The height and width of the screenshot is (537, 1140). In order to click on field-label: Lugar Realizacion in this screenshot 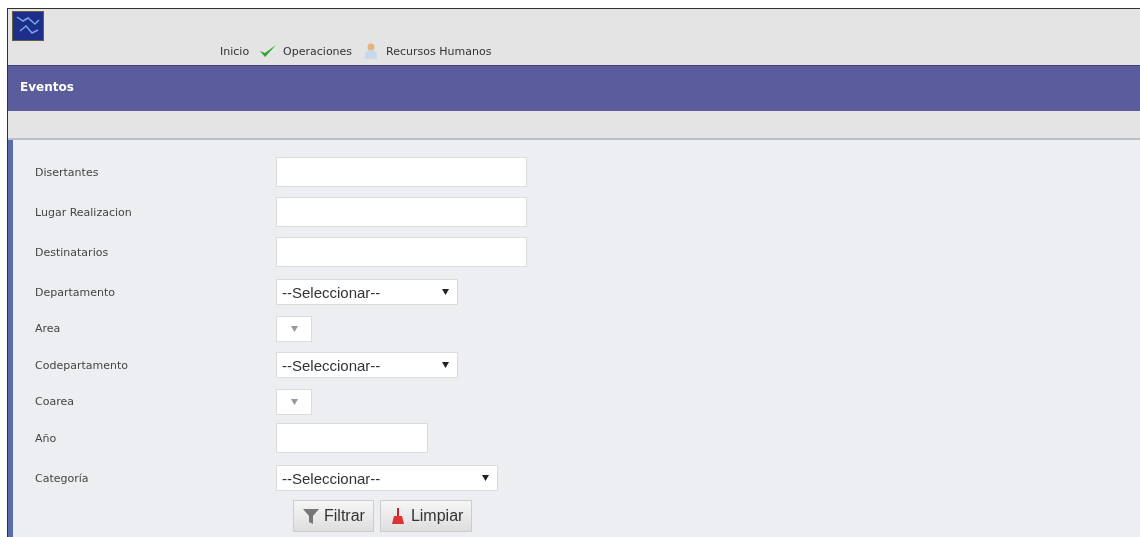, I will do `click(84, 212)`.